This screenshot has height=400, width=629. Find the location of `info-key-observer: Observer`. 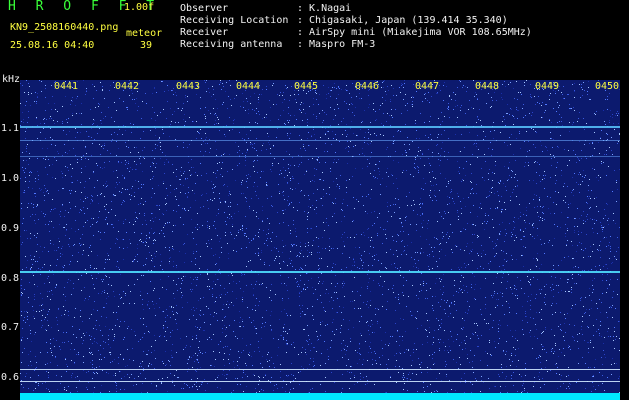

info-key-observer: Observer is located at coordinates (204, 8).